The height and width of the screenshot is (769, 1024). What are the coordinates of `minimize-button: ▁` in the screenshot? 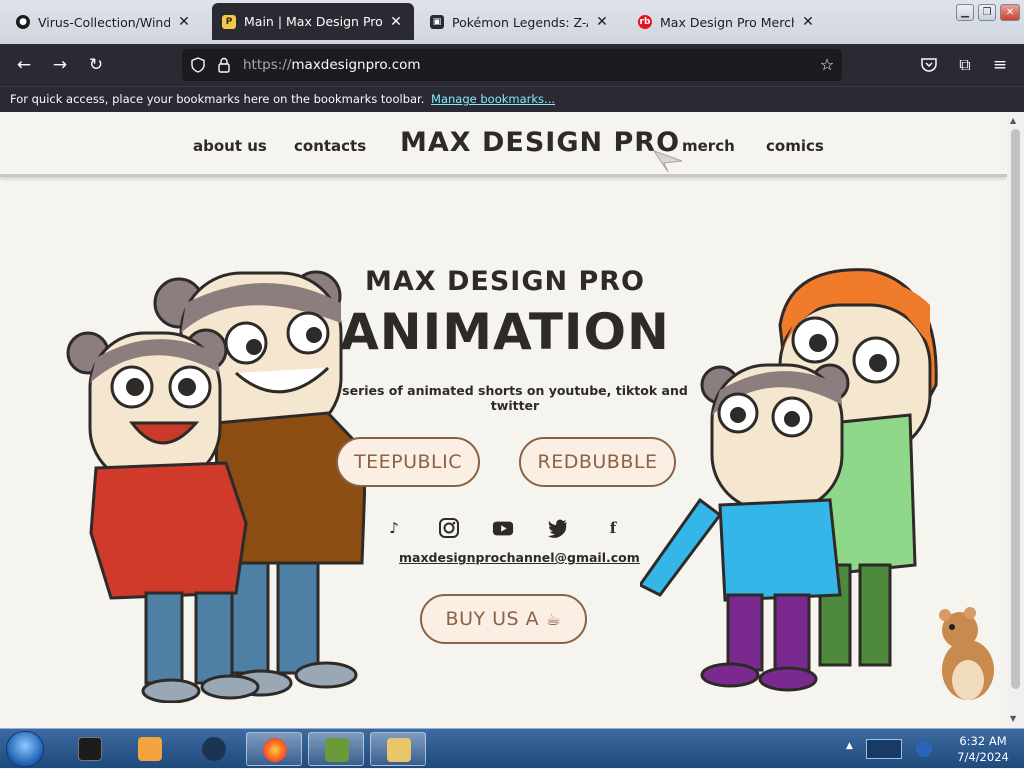 It's located at (965, 12).